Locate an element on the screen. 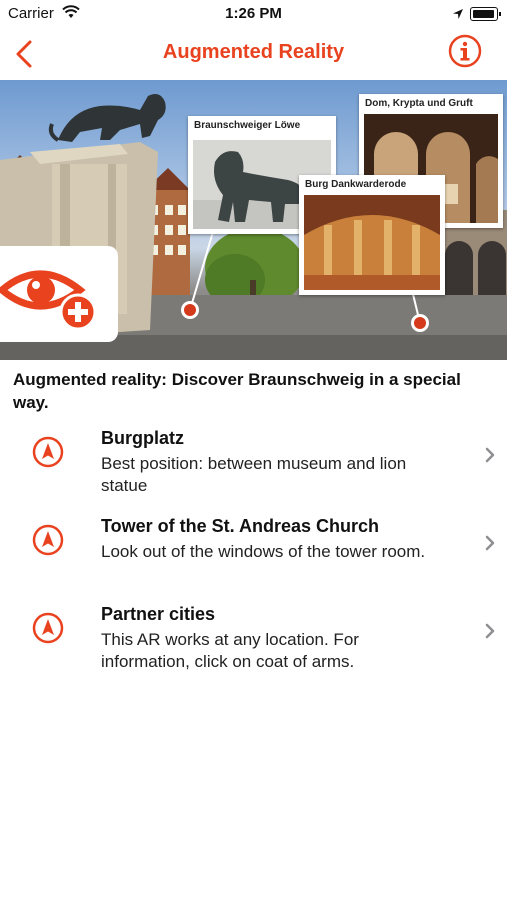 The width and height of the screenshot is (507, 900). navigation-bar: Augmented Reality is located at coordinates (253, 54).